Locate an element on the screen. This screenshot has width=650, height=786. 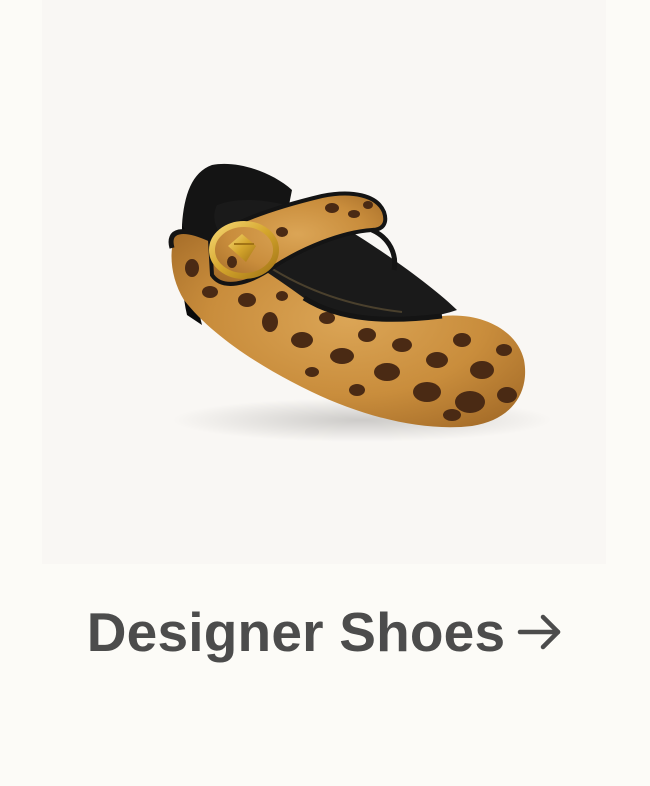
designer-shoes-link: Designer Shoes is located at coordinates (325, 632).